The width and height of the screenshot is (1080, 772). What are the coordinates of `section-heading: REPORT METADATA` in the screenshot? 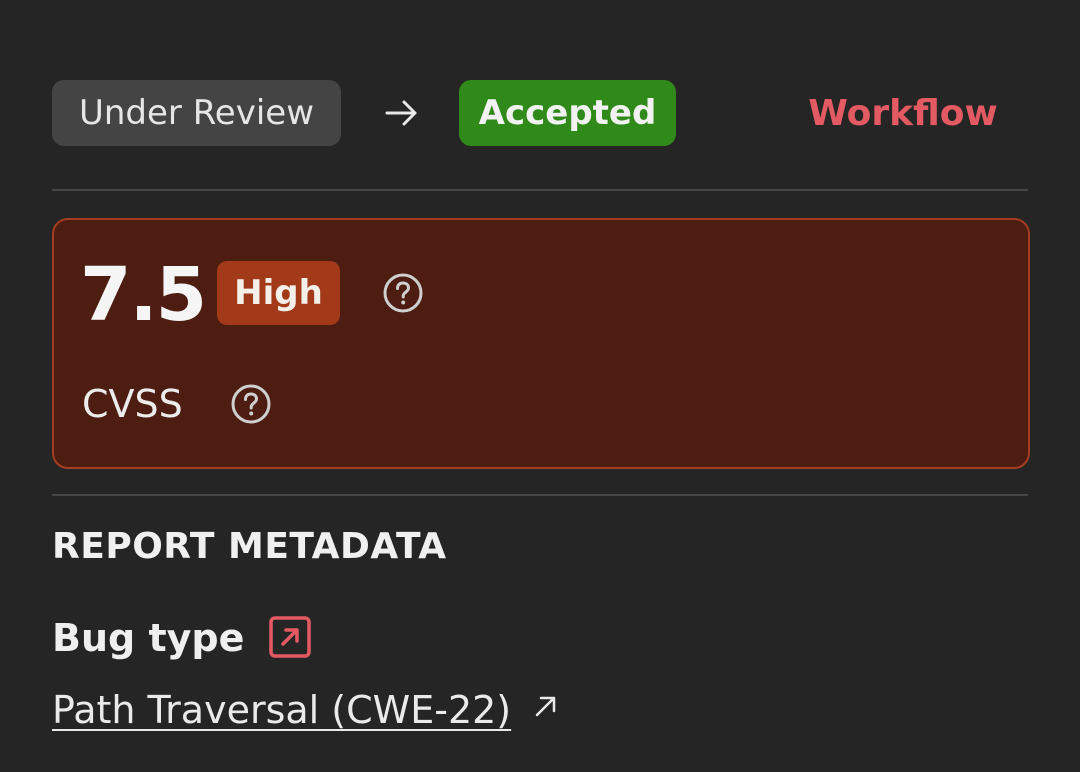 It's located at (249, 546).